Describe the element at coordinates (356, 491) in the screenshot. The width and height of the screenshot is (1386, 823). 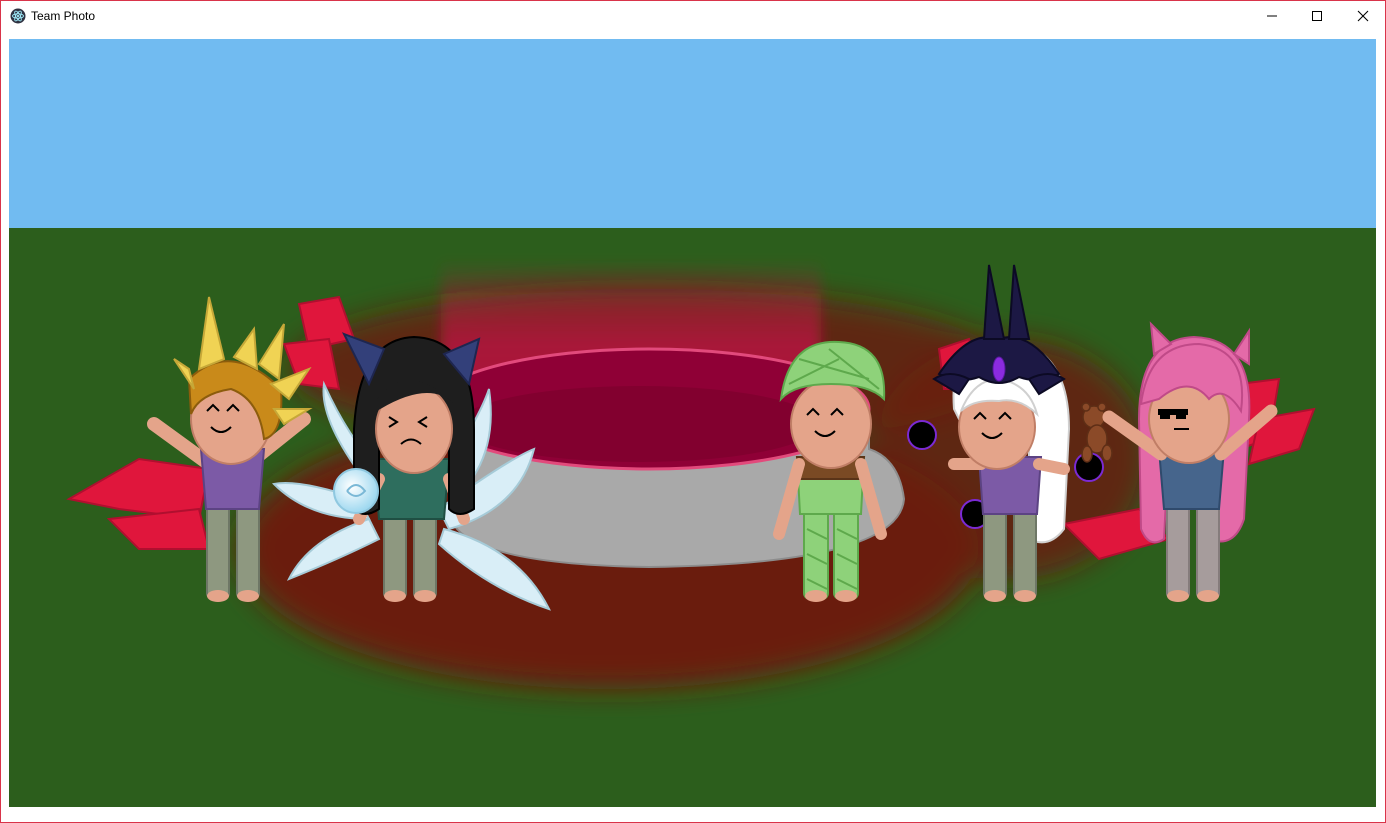
I see `spirit-orb` at that location.